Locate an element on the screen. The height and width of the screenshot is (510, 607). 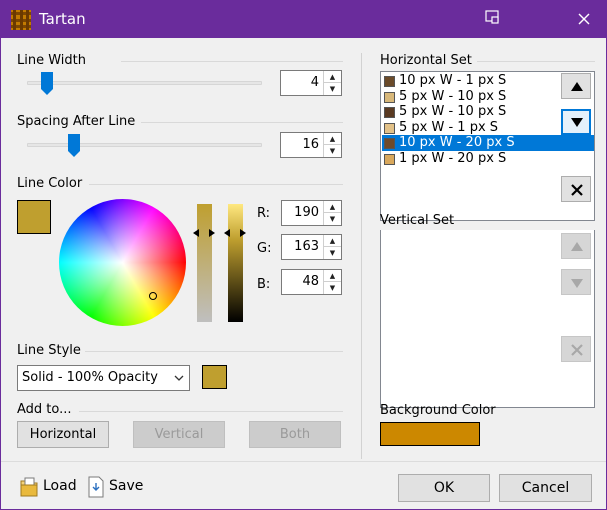
load-label: Load is located at coordinates (60, 486).